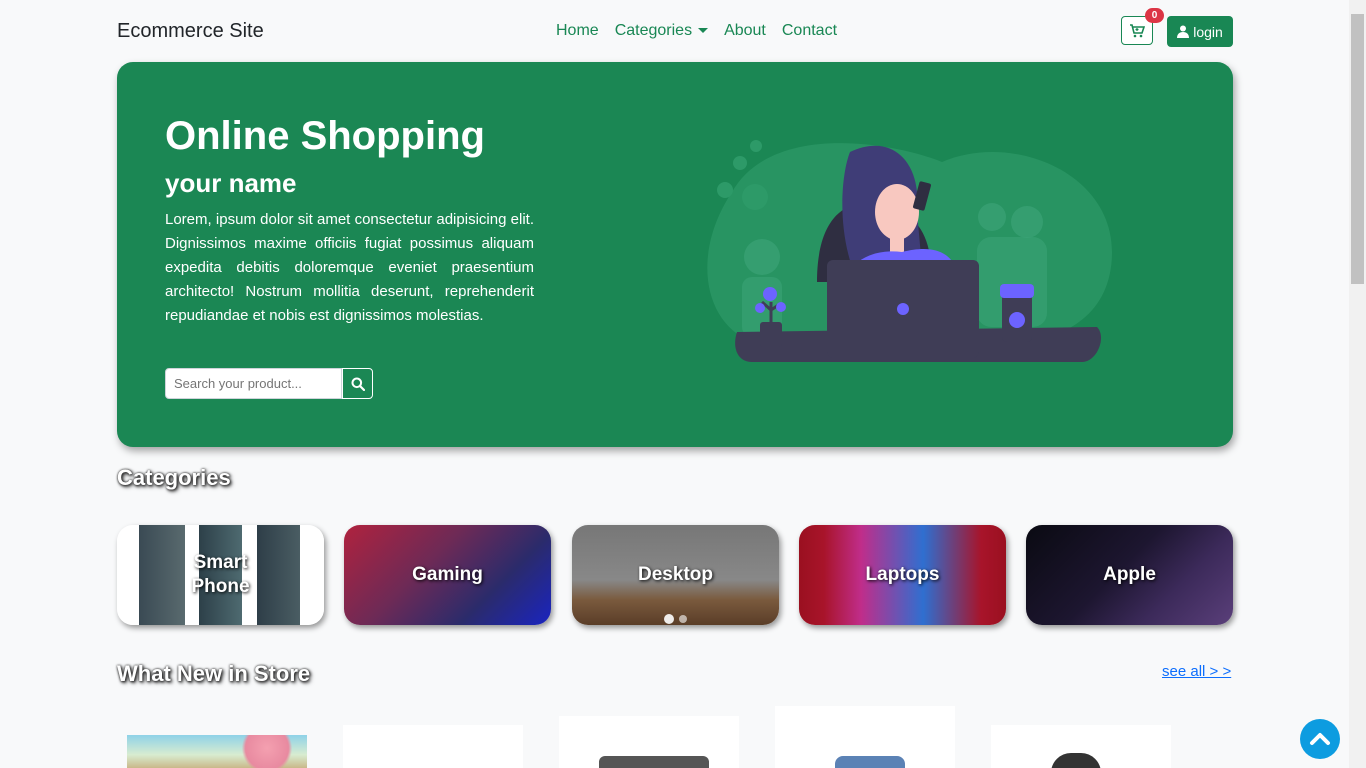 The height and width of the screenshot is (768, 1366). I want to click on whats-new-heading: What New in Store, so click(214, 673).